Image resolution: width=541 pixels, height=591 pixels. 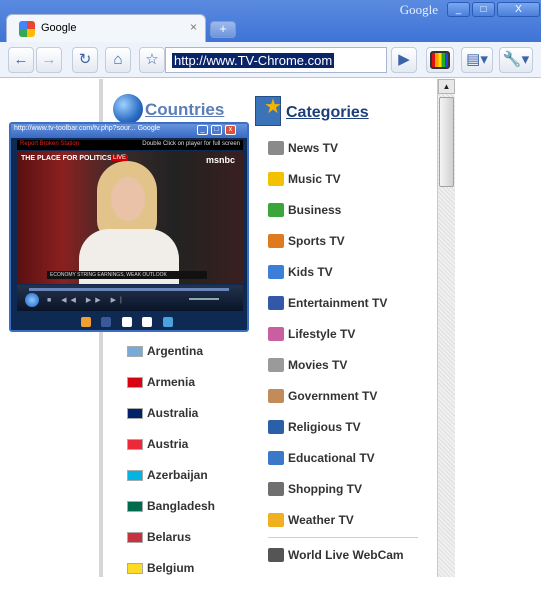 I want to click on tab-title: Google, so click(x=59, y=28).